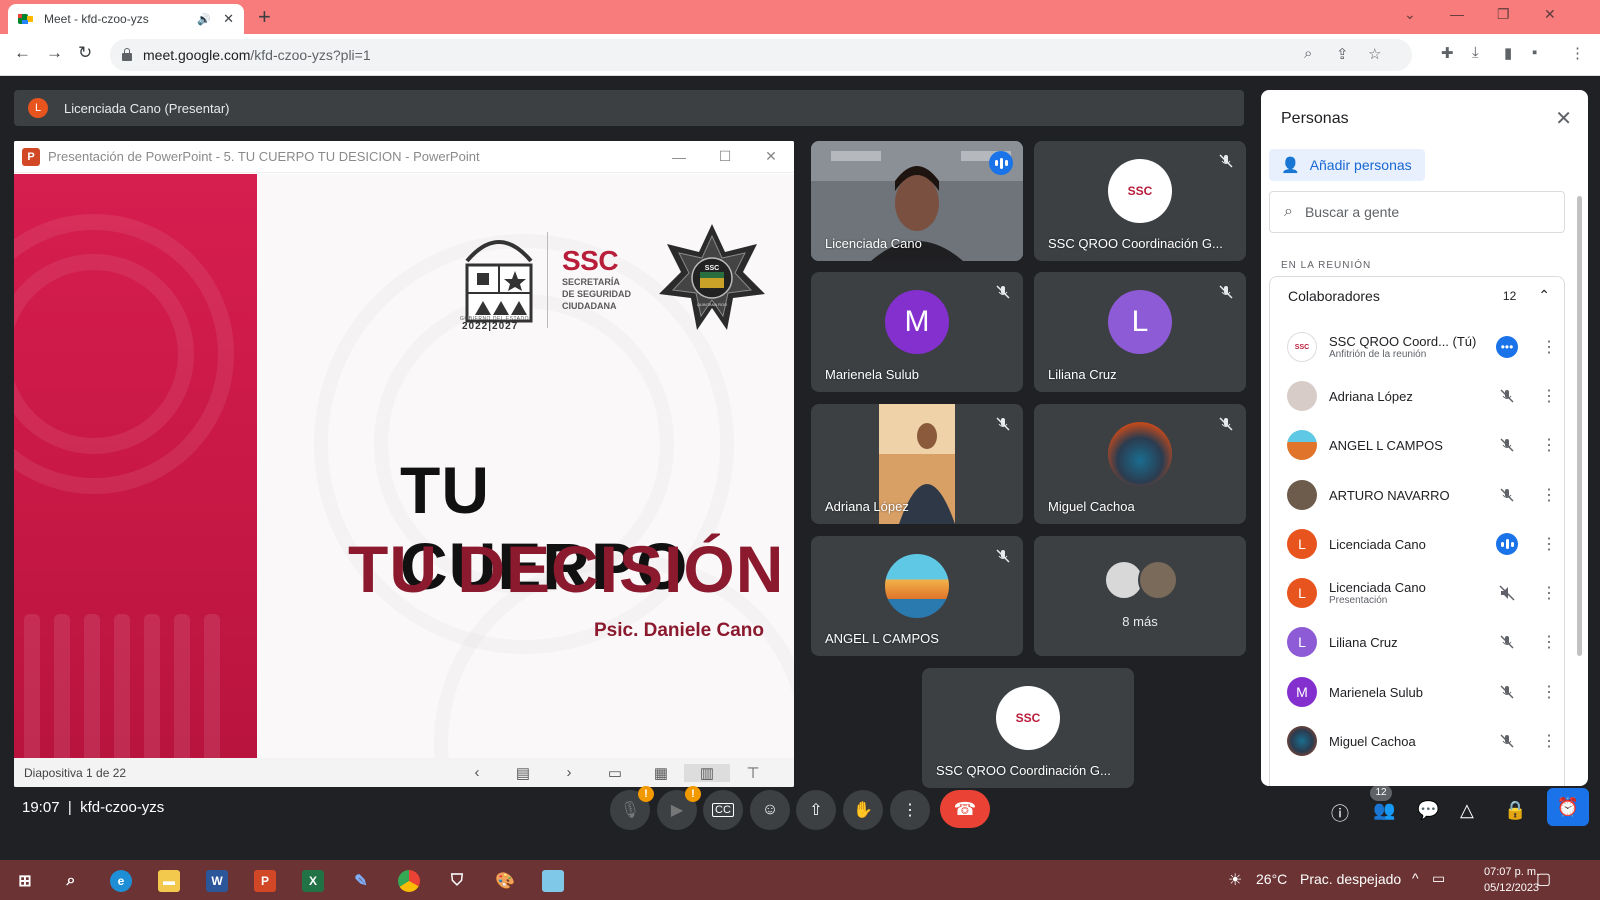  Describe the element at coordinates (1417, 212) in the screenshot. I see `people-search-input: ⌕ Buscar a gente` at that location.